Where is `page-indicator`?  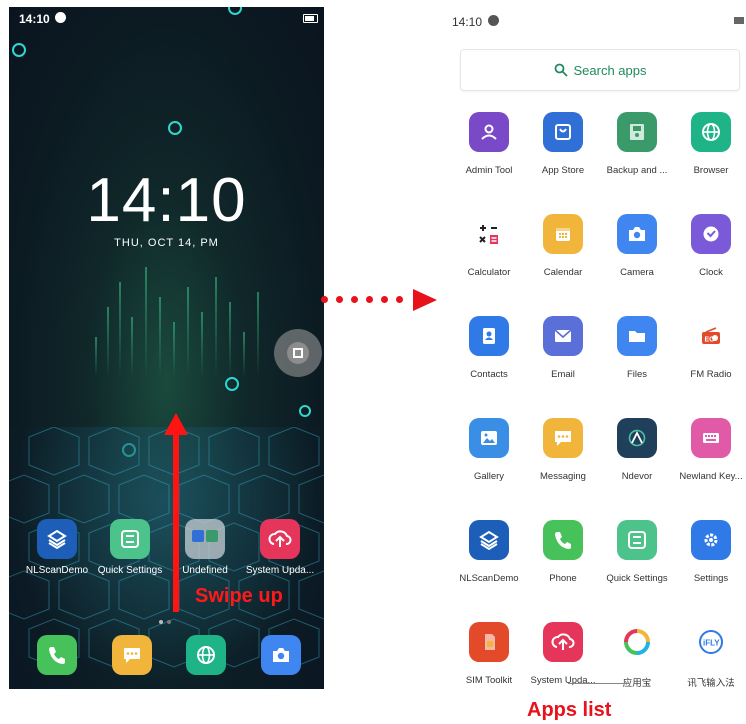
page-indicator is located at coordinates (165, 620).